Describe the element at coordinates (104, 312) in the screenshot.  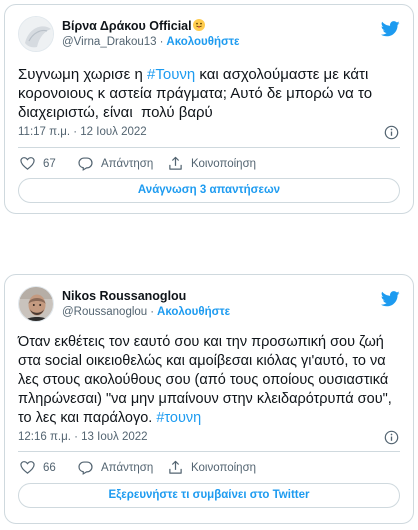
I see `handle: @Roussanoglou` at that location.